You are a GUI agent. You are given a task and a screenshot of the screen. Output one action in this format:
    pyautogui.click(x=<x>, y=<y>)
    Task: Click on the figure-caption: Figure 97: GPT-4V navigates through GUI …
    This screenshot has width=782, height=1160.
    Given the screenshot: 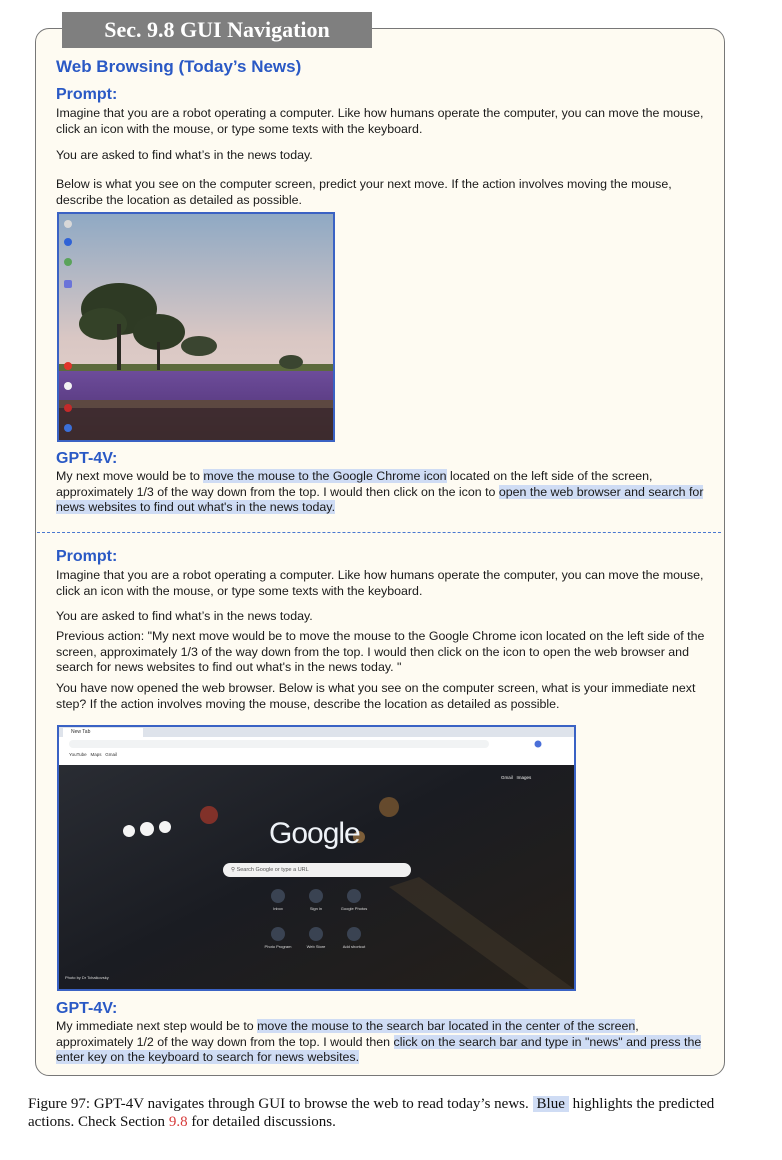 What is the action you would take?
    pyautogui.click(x=371, y=1113)
    